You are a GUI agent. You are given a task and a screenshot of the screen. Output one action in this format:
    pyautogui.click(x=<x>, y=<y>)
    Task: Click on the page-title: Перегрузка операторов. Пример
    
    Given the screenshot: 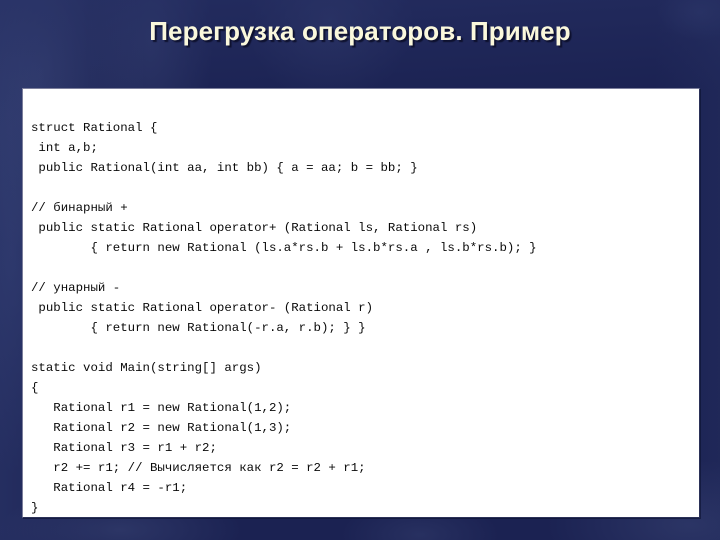 What is the action you would take?
    pyautogui.click(x=360, y=31)
    